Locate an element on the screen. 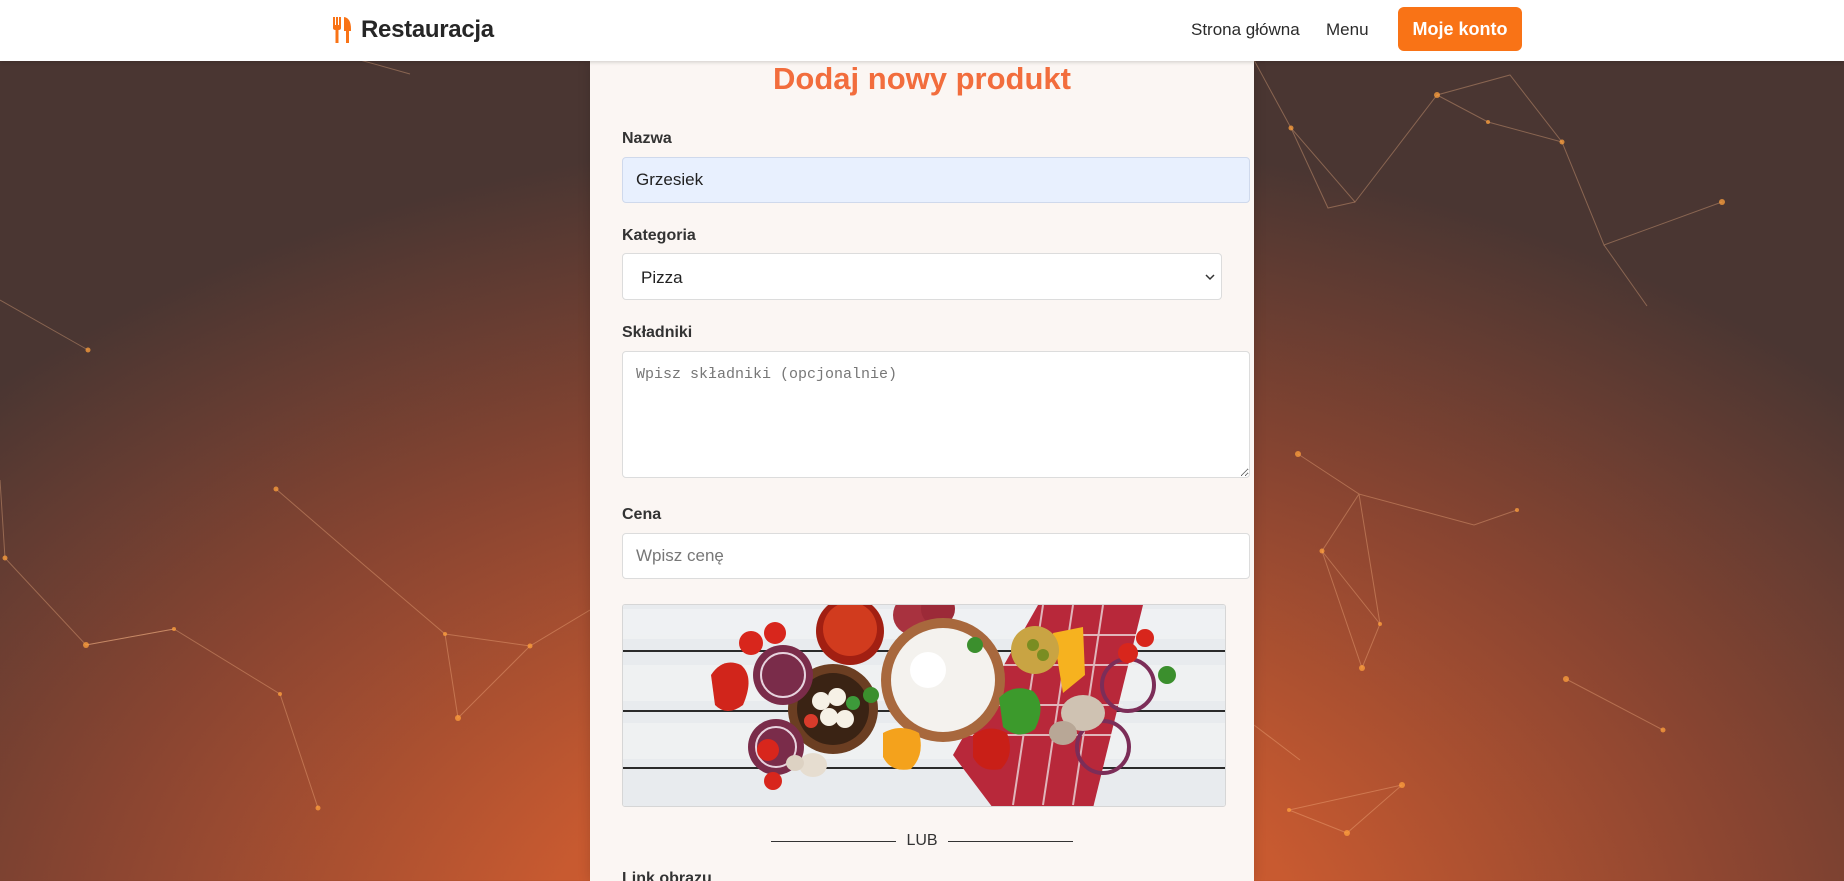  chevron-down-icon is located at coordinates (1210, 277).